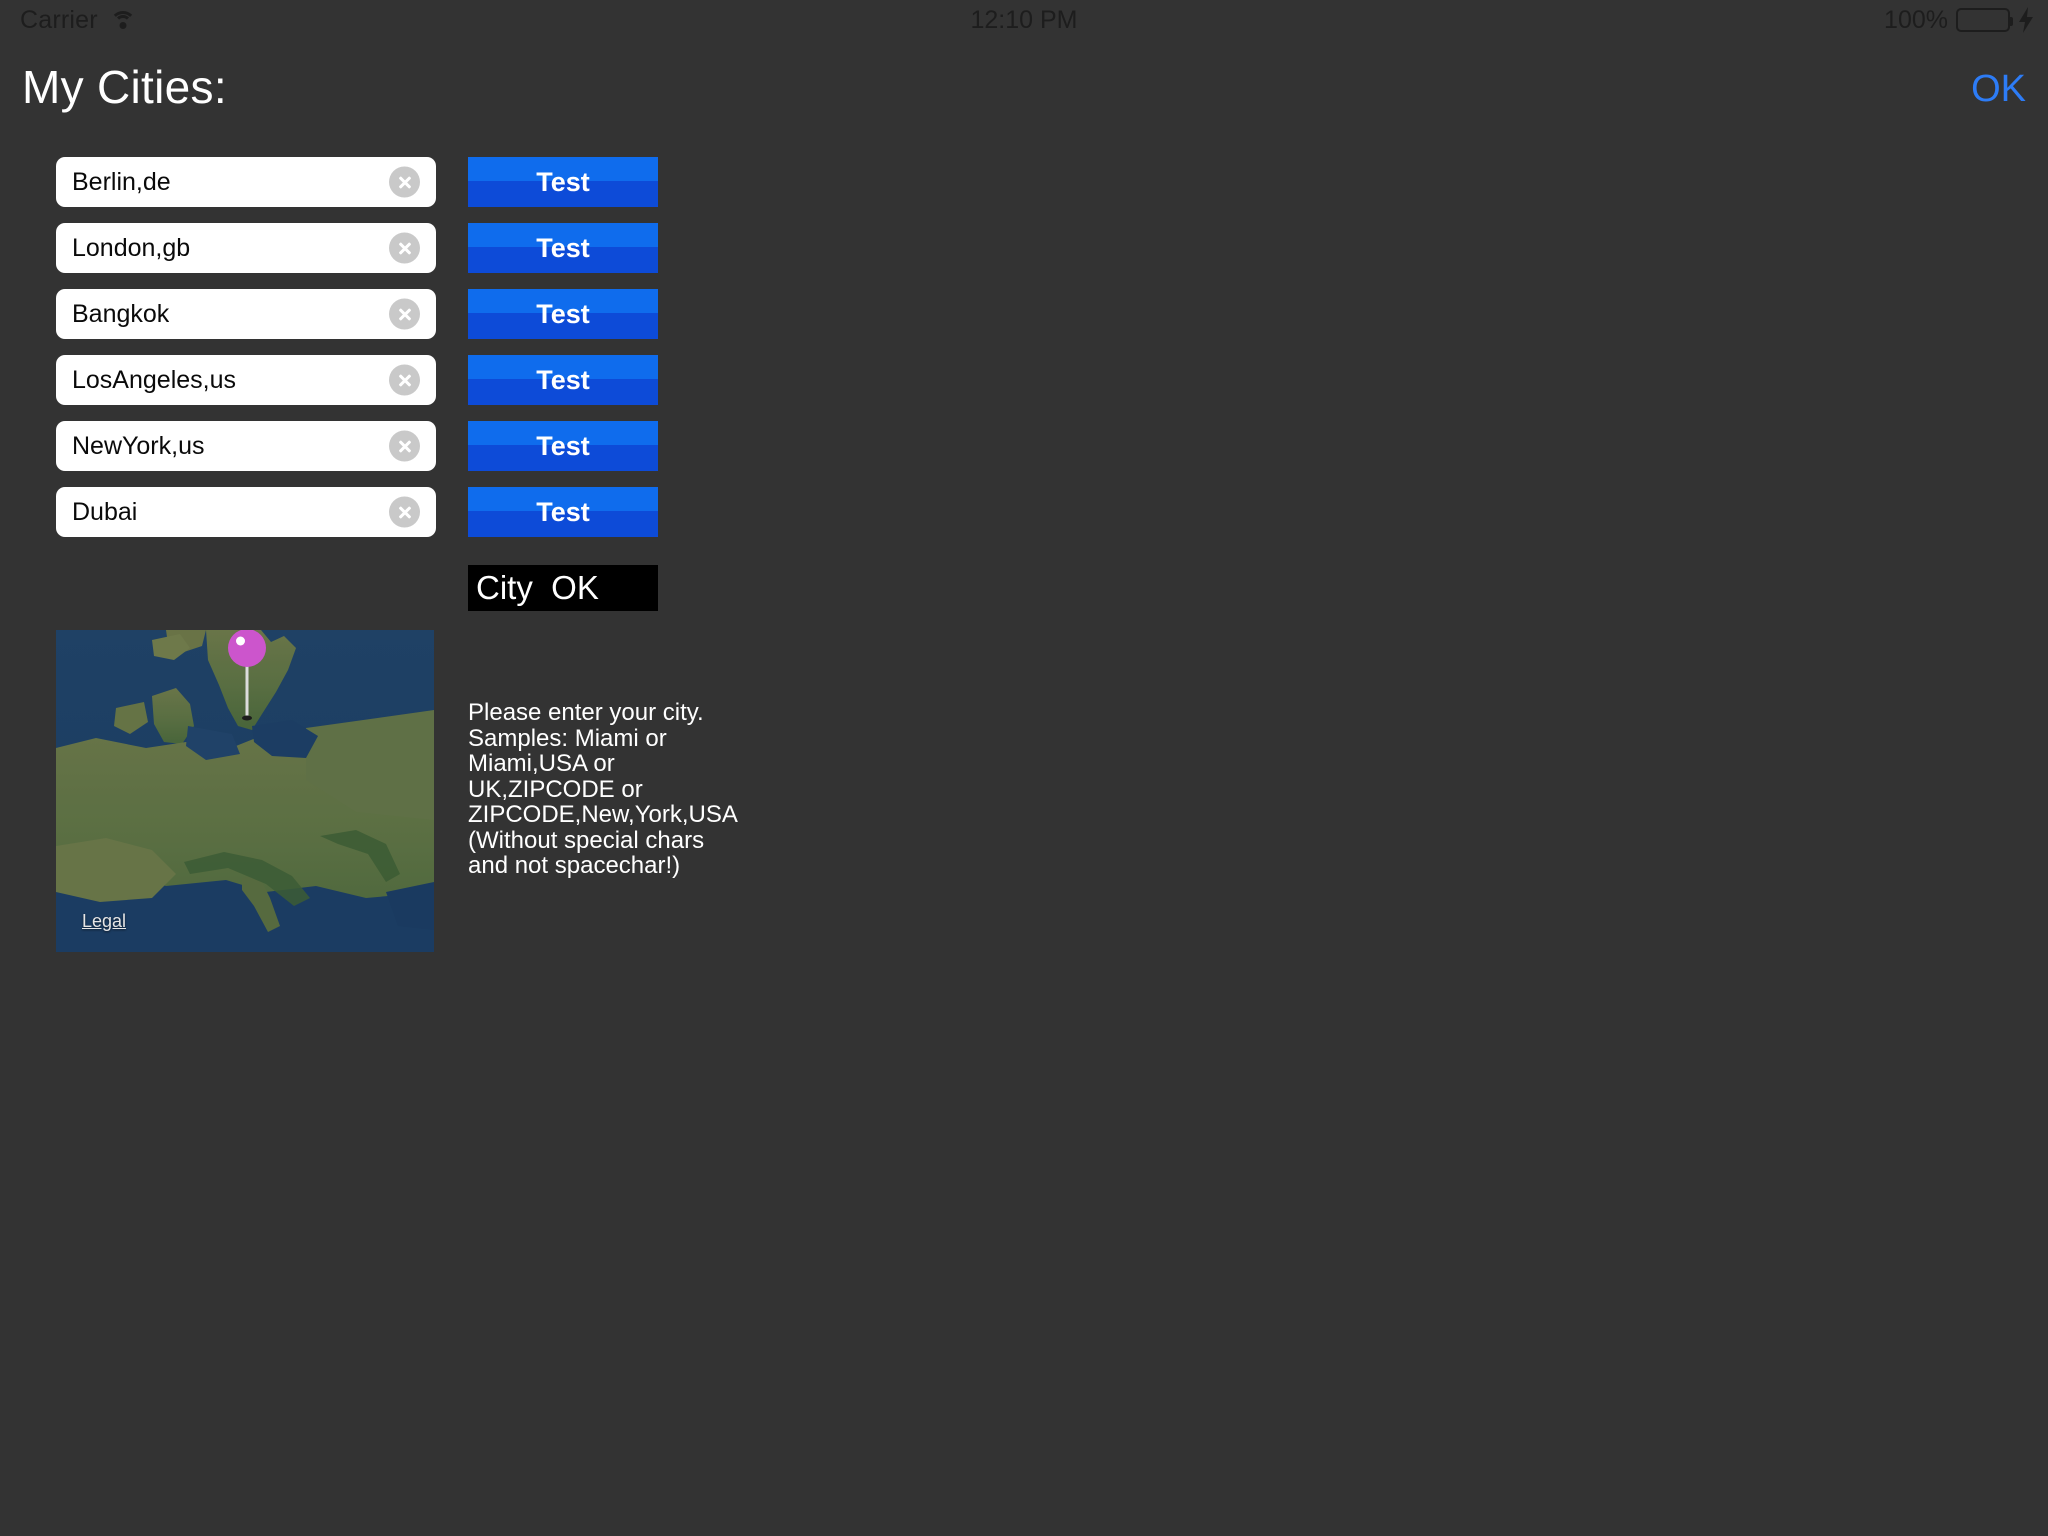 The height and width of the screenshot is (1536, 2048). Describe the element at coordinates (104, 921) in the screenshot. I see `map-legal-link: Legal` at that location.